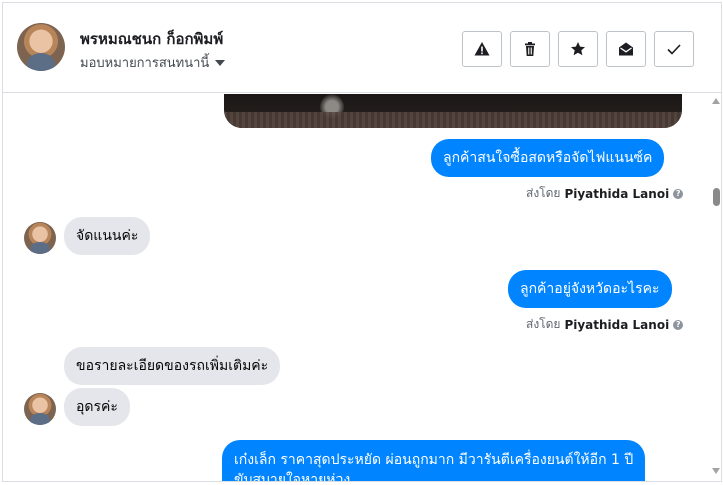 This screenshot has height=485, width=723. I want to click on header-actions, so click(578, 49).